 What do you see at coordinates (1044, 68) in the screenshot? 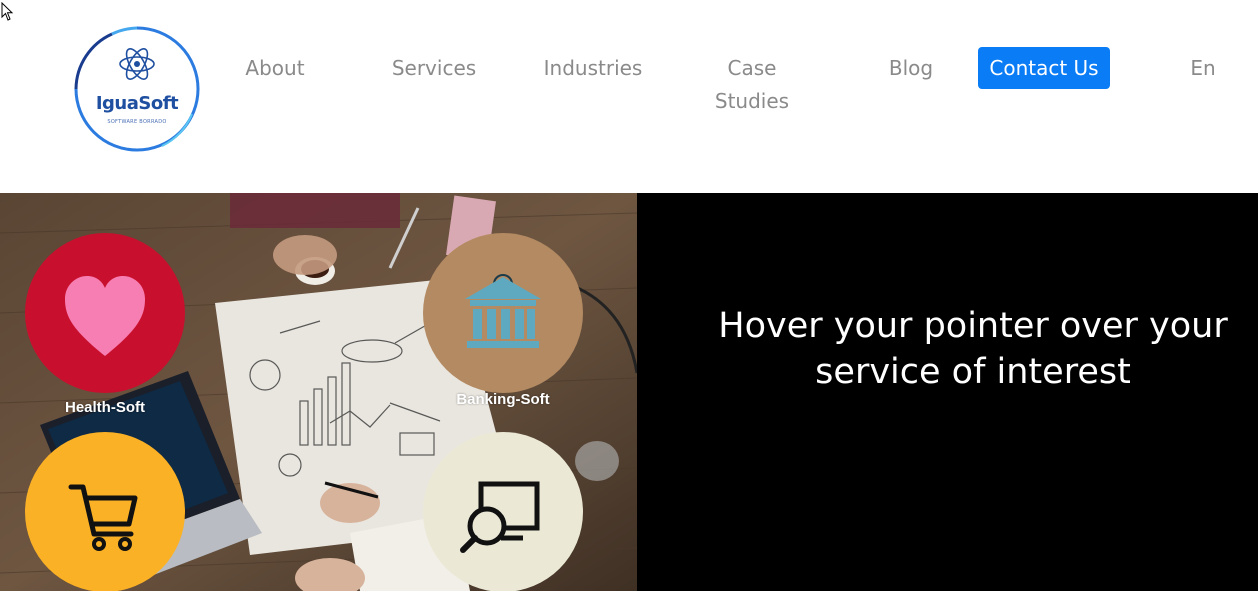
I see `contact-us-button: Contact Us` at bounding box center [1044, 68].